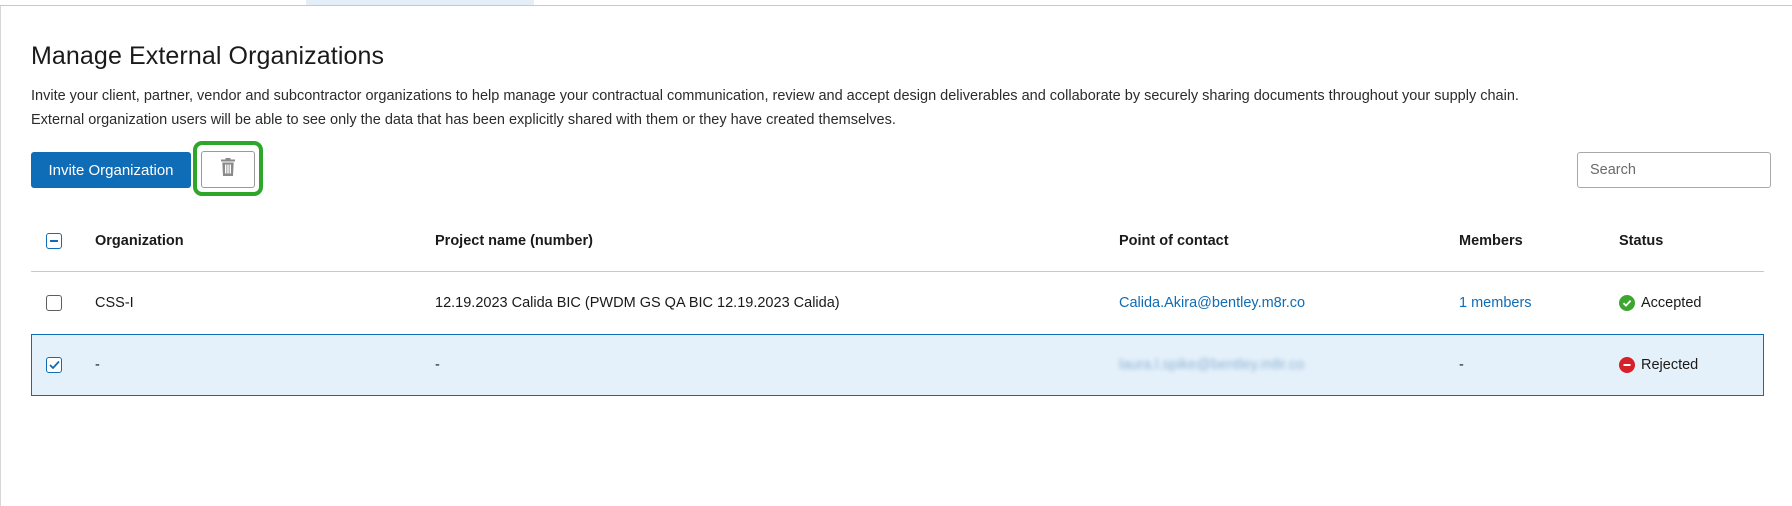  I want to click on checkmark-icon, so click(54, 365).